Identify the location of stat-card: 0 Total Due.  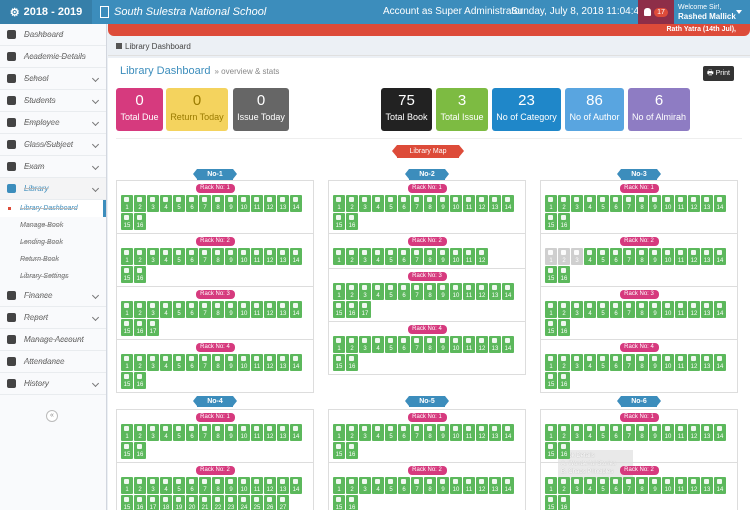
(139, 109).